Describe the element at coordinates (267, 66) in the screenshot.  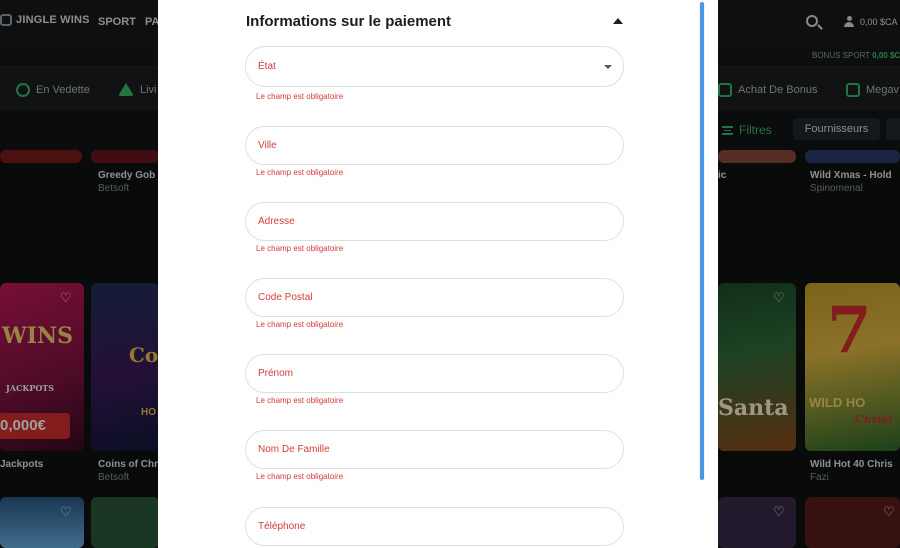
I see `field-label: État` at that location.